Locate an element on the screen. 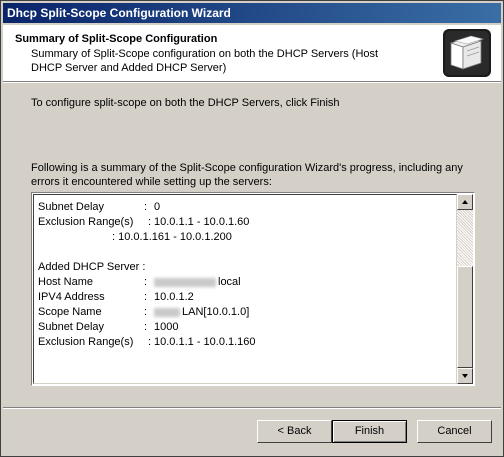  added-server-heading: Added DHCP Server : is located at coordinates (92, 267).